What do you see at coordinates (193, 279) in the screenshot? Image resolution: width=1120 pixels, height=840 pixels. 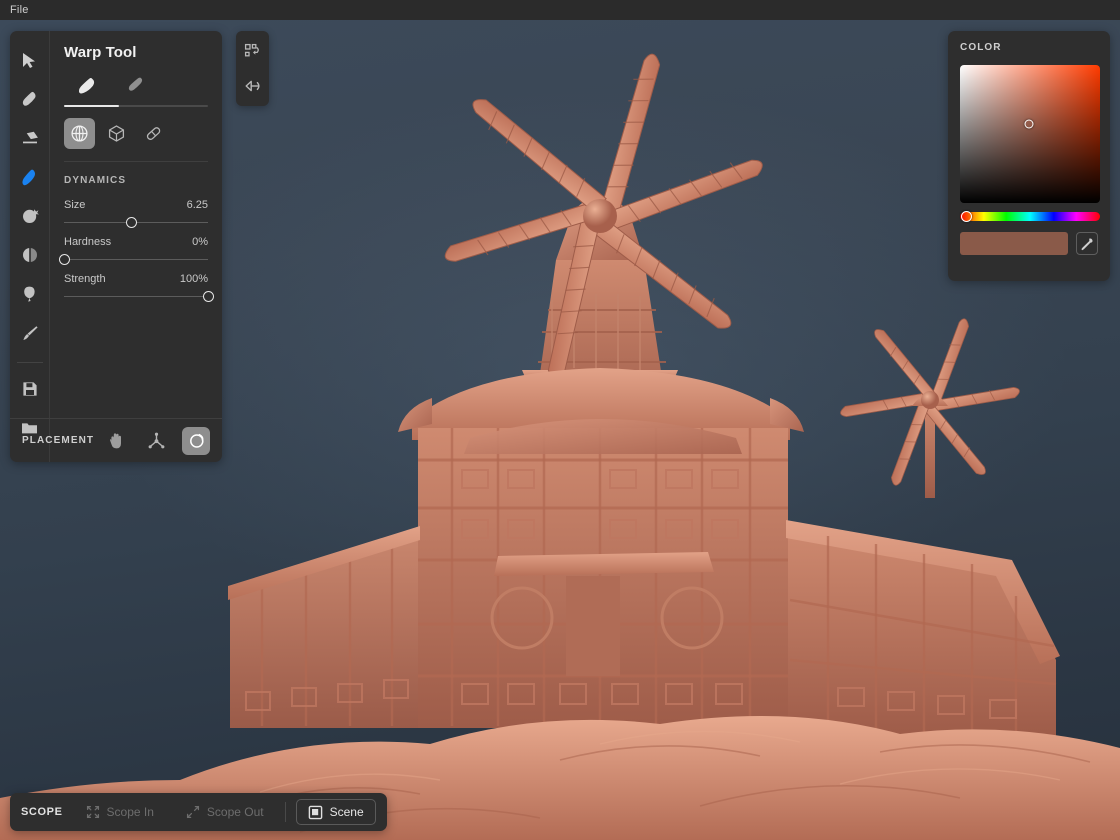 I see `slider-strength-value: 100%` at bounding box center [193, 279].